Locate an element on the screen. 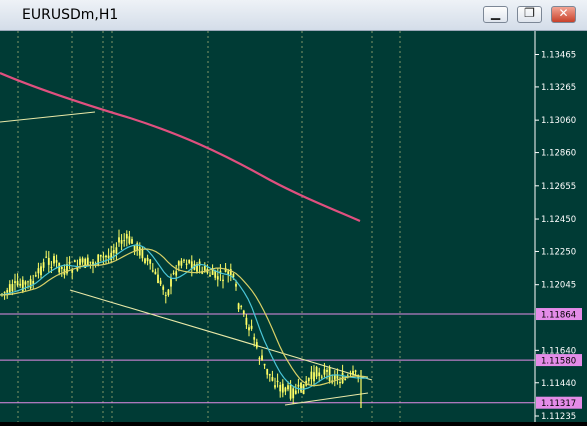  level-price-label: 1.11580 is located at coordinates (558, 362).